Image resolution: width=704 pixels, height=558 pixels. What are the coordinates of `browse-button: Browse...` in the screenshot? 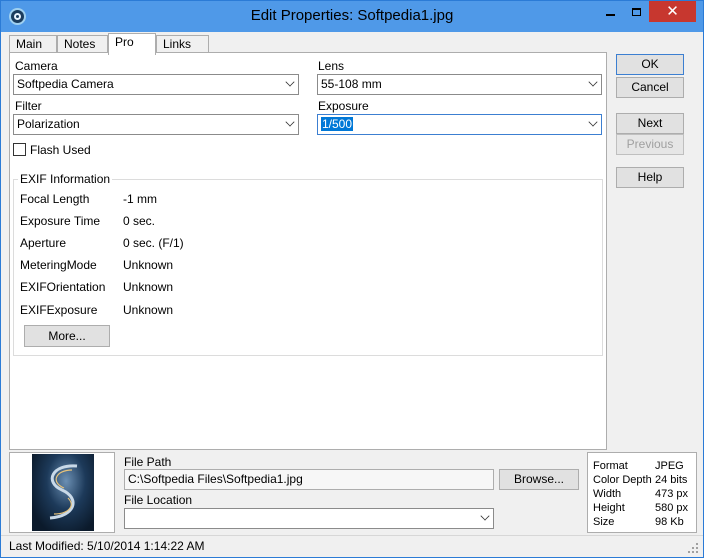 It's located at (539, 479).